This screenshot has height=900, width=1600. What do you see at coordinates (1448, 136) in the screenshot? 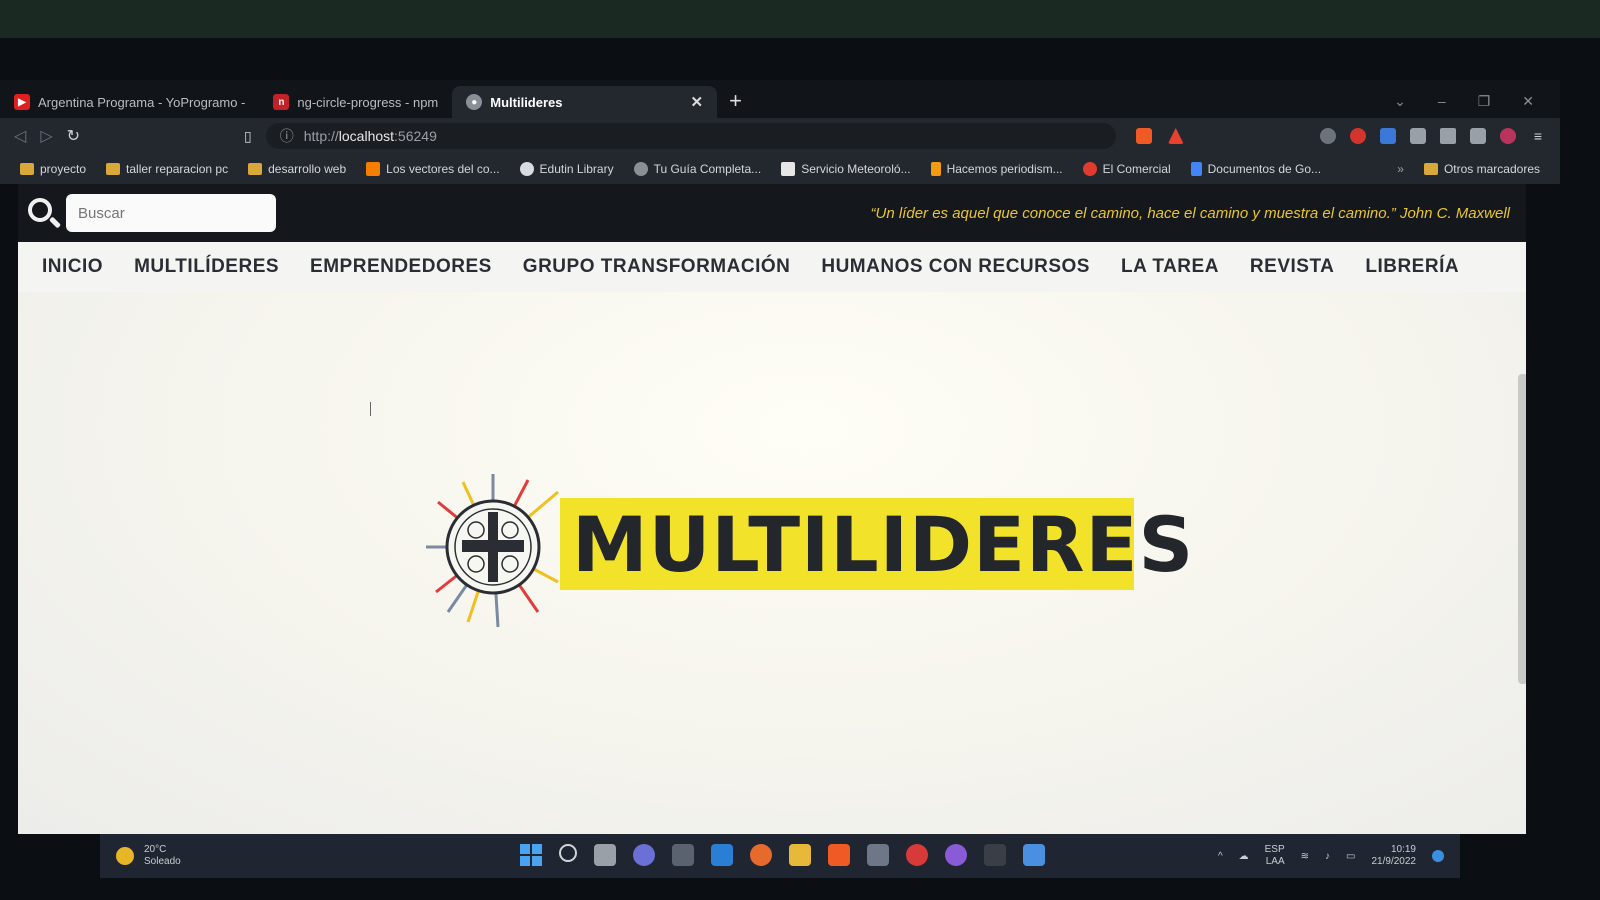
I see `playlist-icon` at bounding box center [1448, 136].